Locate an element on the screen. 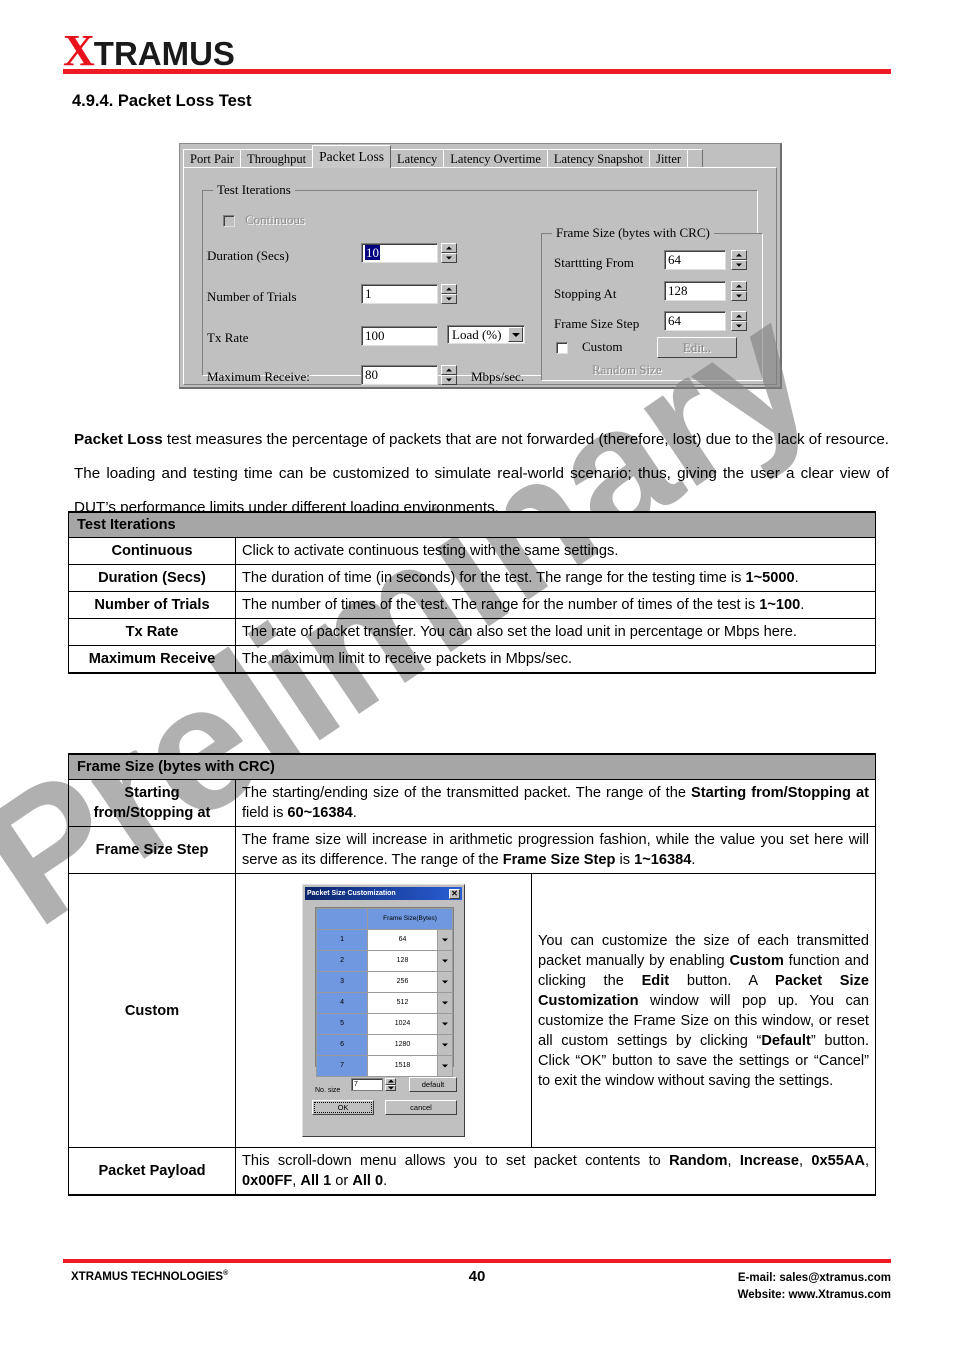 This screenshot has height=1351, width=954. starting-from-label: Starttting From is located at coordinates (594, 262).